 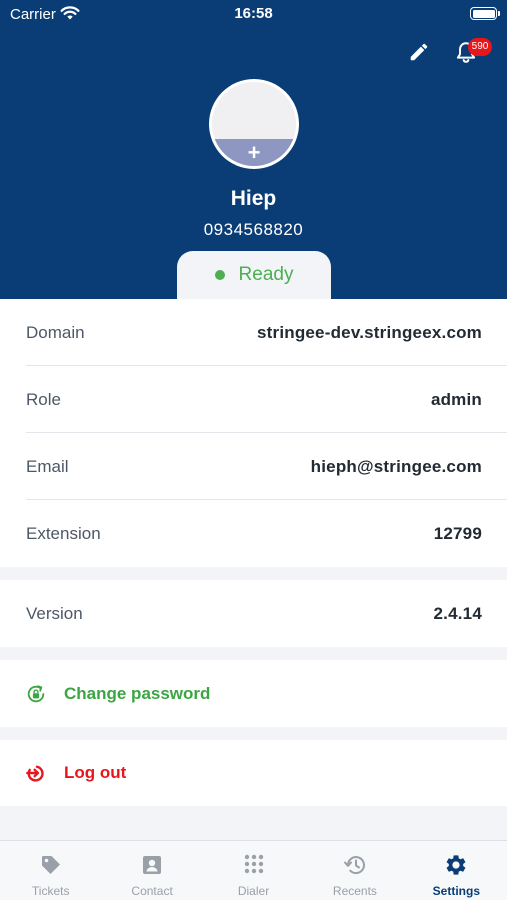 What do you see at coordinates (253, 613) in the screenshot?
I see `version-row: Version 2.4.14` at bounding box center [253, 613].